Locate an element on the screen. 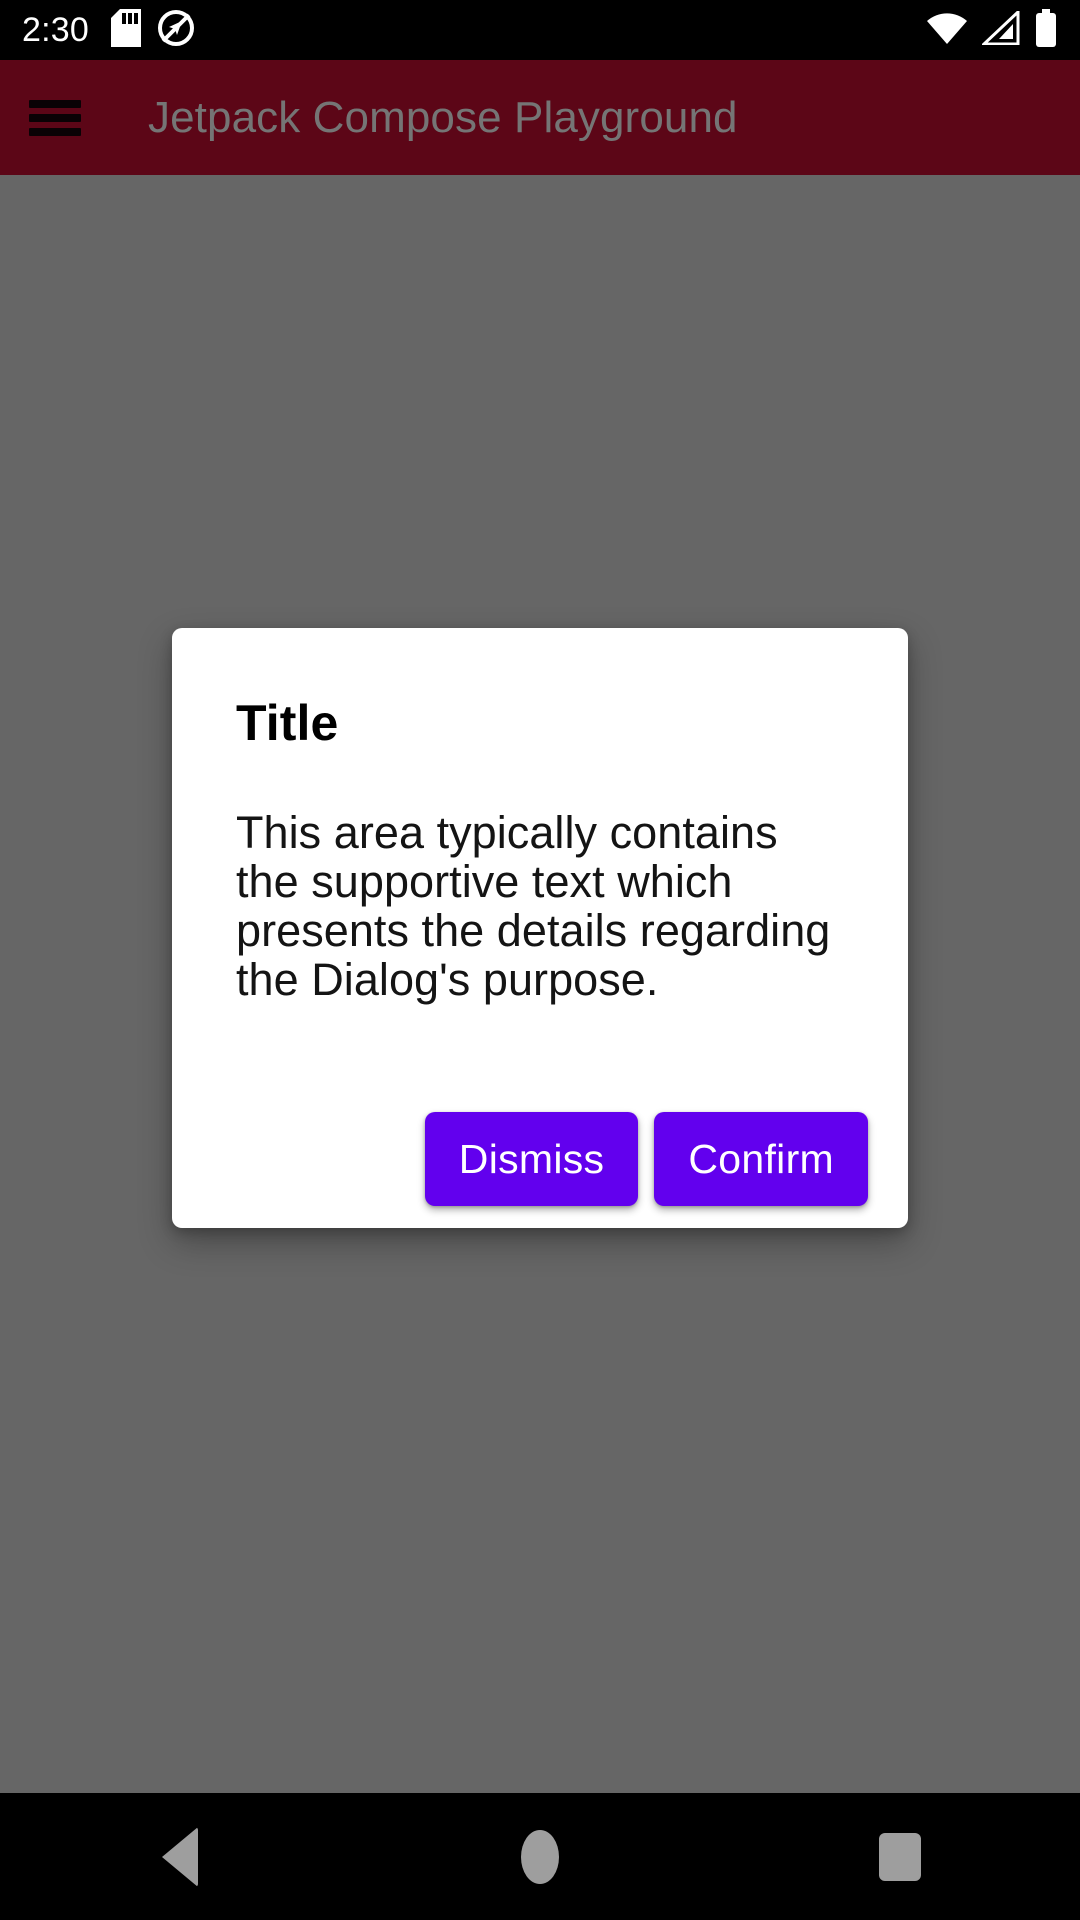 Image resolution: width=1080 pixels, height=1920 pixels. system-navigation-bar is located at coordinates (540, 1856).